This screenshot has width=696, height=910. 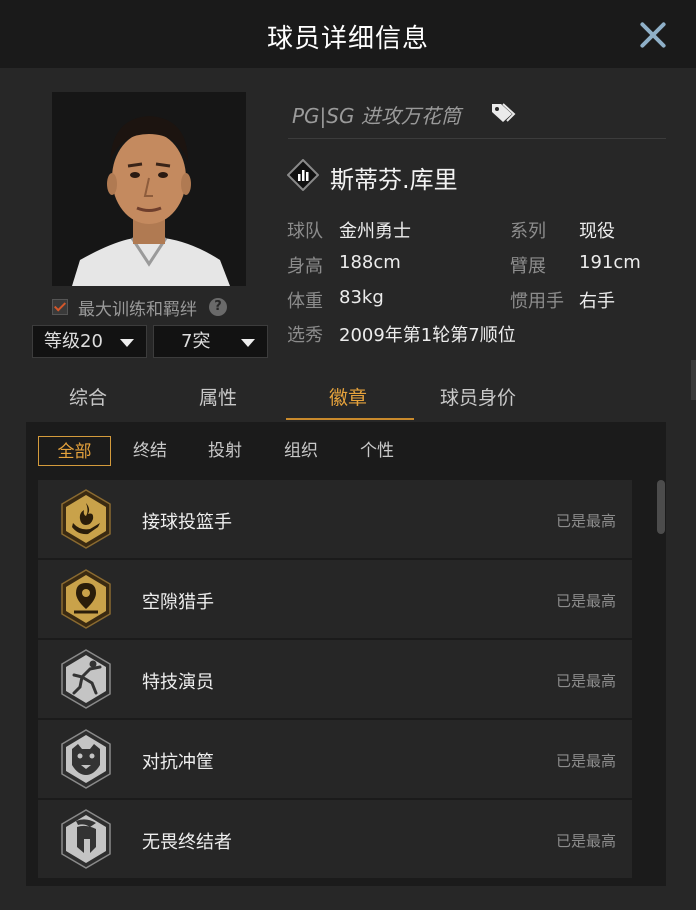 I want to click on break-select: 7突, so click(x=210, y=341).